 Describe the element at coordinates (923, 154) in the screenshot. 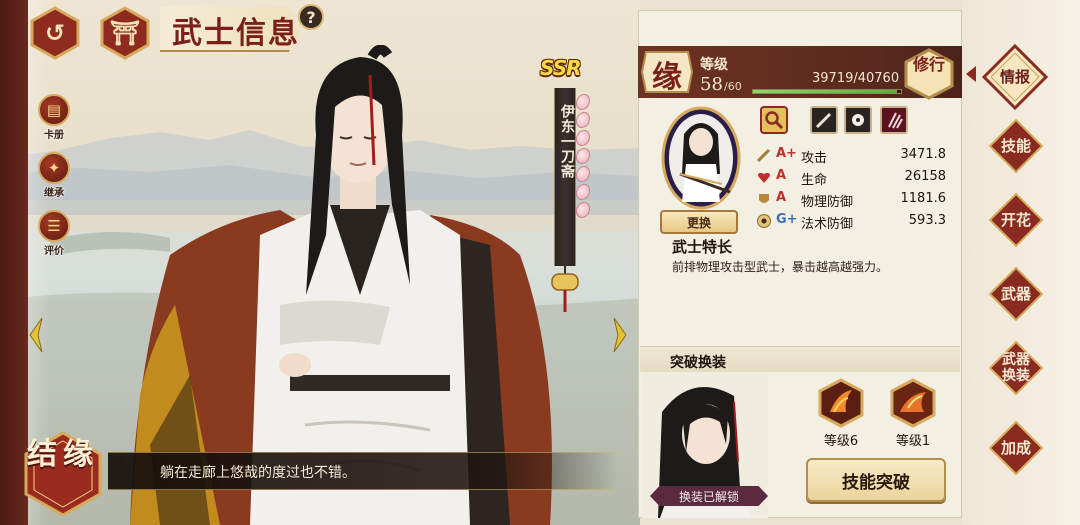

I see `stat-value: 3471.8` at that location.